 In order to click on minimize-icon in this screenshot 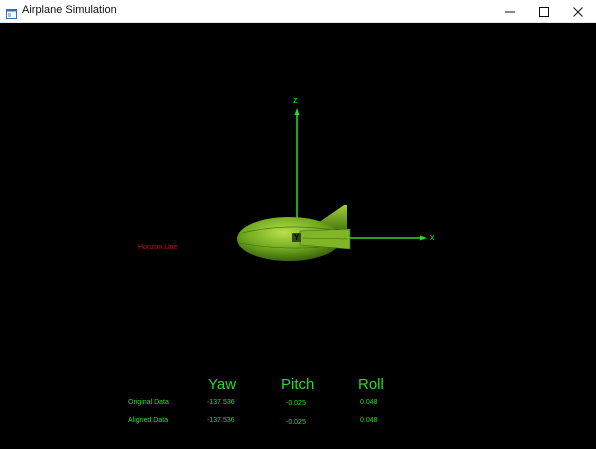, I will do `click(510, 12)`.